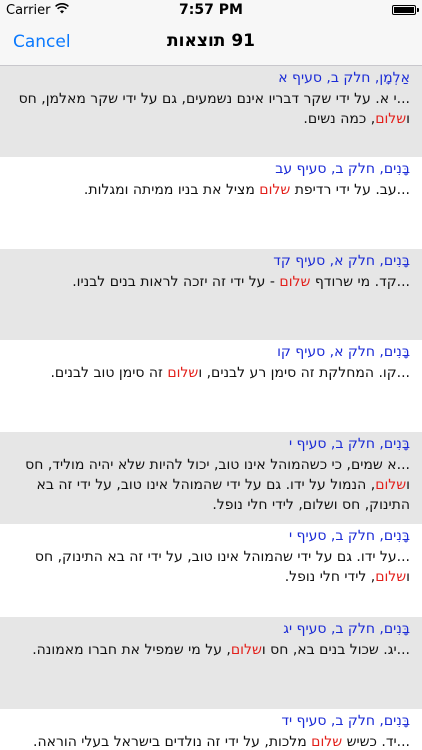 Image resolution: width=422 pixels, height=750 pixels. I want to click on snippet-text: , לידי חלי נופל., so click(330, 577).